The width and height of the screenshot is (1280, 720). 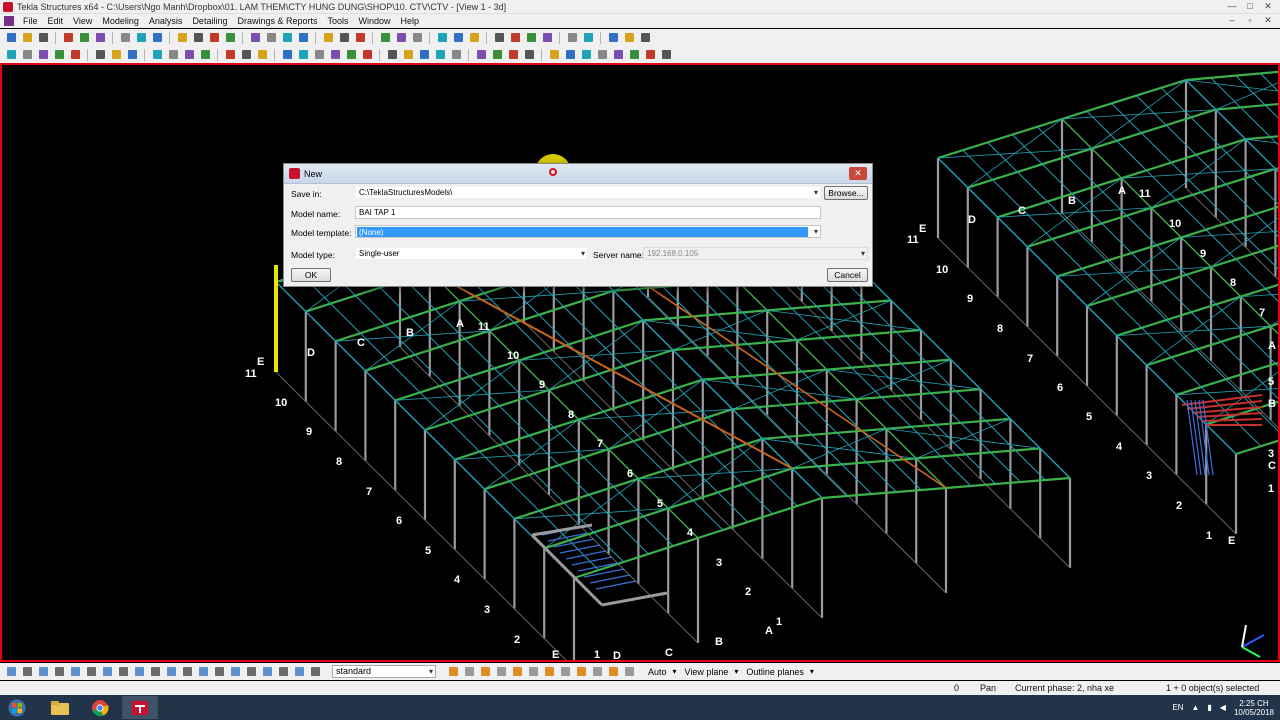 What do you see at coordinates (1268, 20) in the screenshot?
I see `mdi-close-button: ✕` at bounding box center [1268, 20].